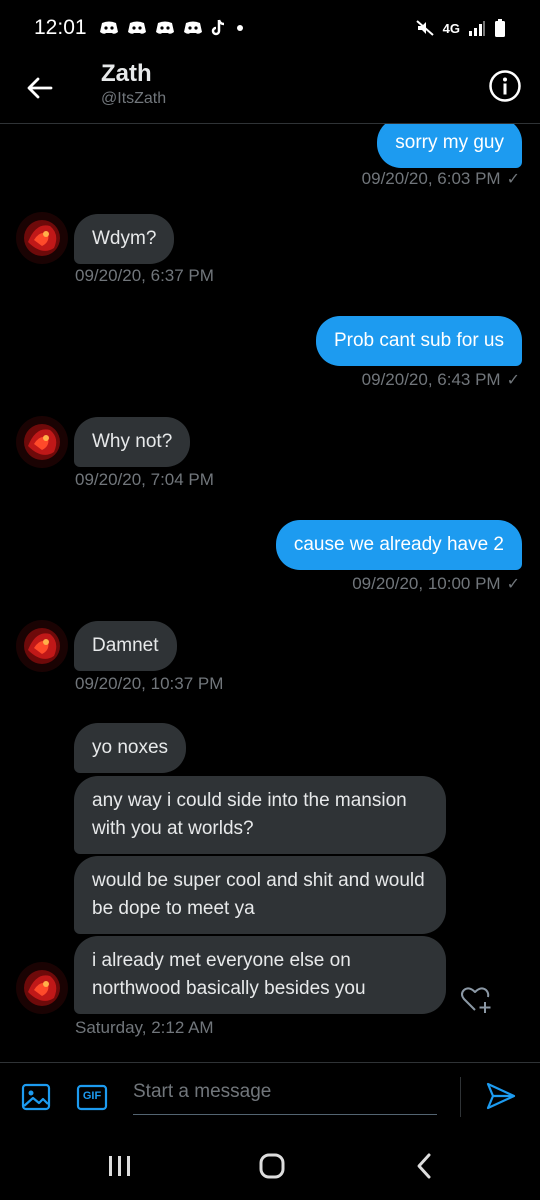  I want to click on status-bar: 12:01 4G, so click(270, 28).